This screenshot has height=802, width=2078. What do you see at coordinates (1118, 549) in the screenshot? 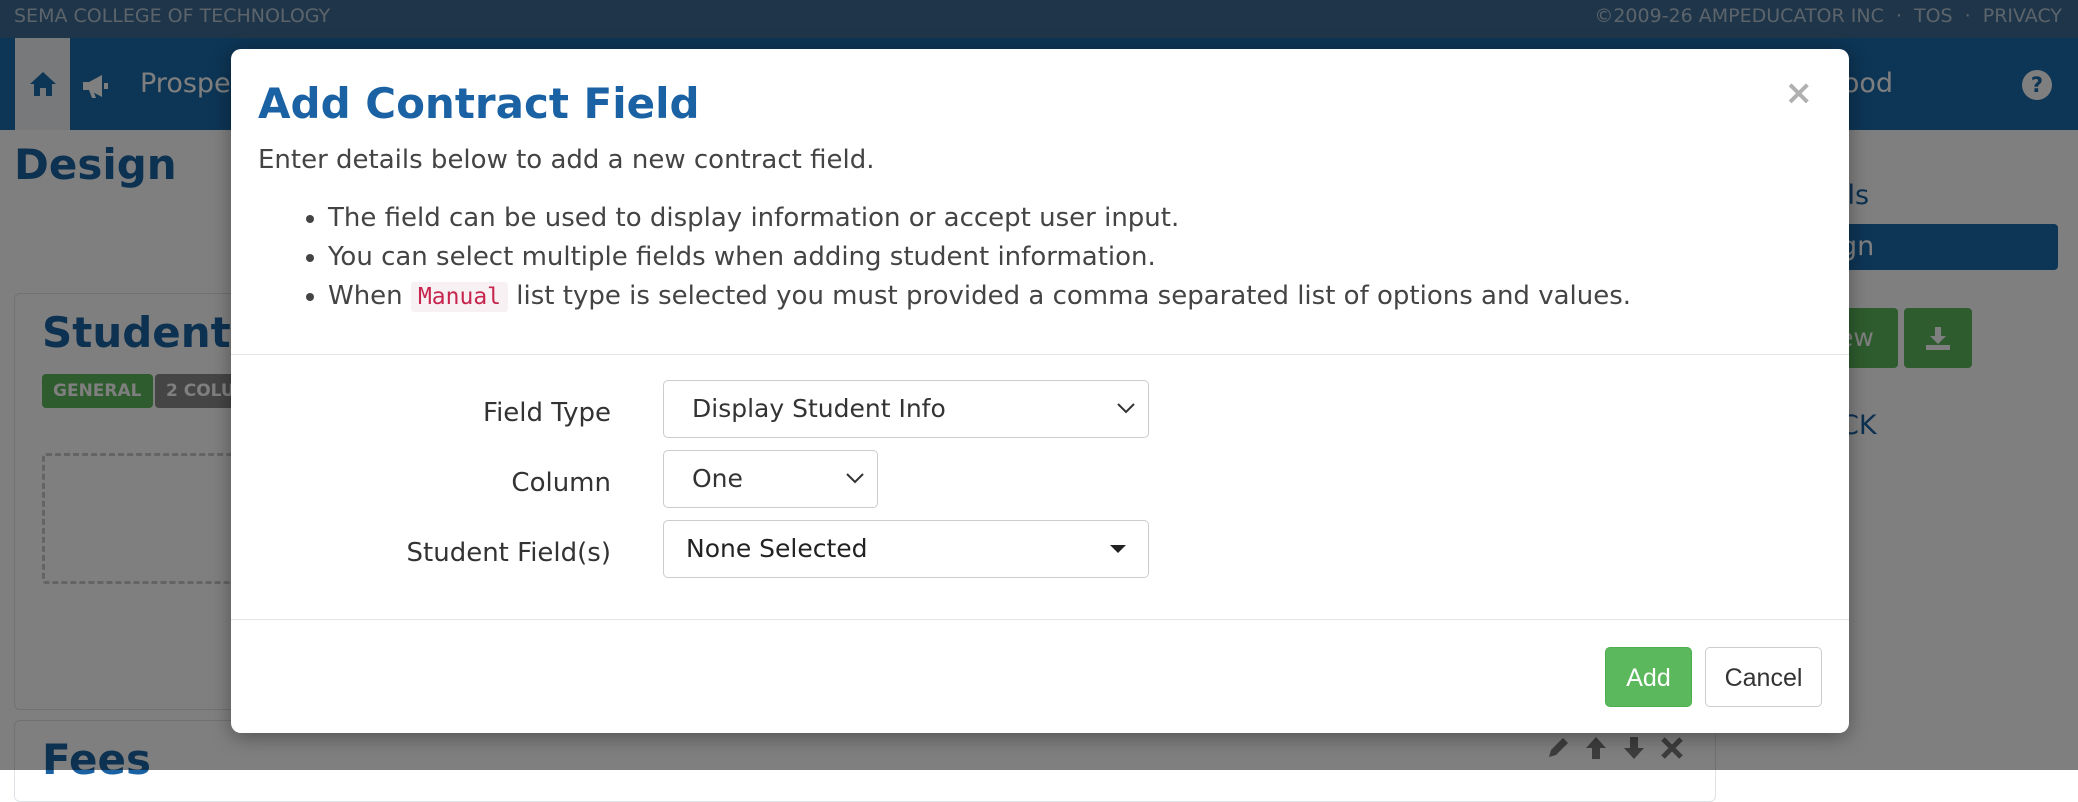
I see `caret-down-icon` at bounding box center [1118, 549].